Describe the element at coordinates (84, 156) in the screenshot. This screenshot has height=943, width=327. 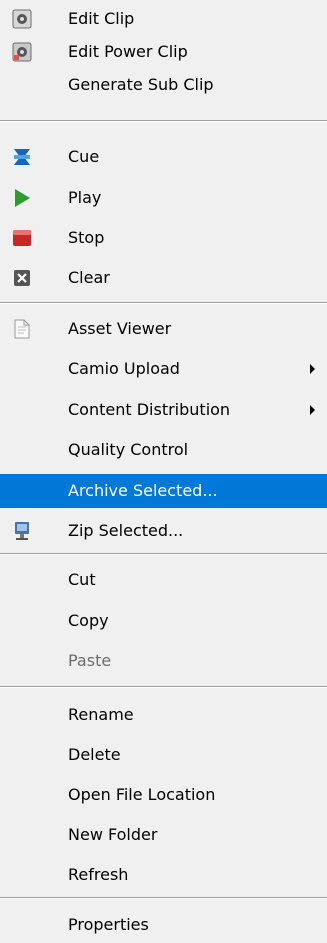
I see `menu-item-label: Cue` at that location.